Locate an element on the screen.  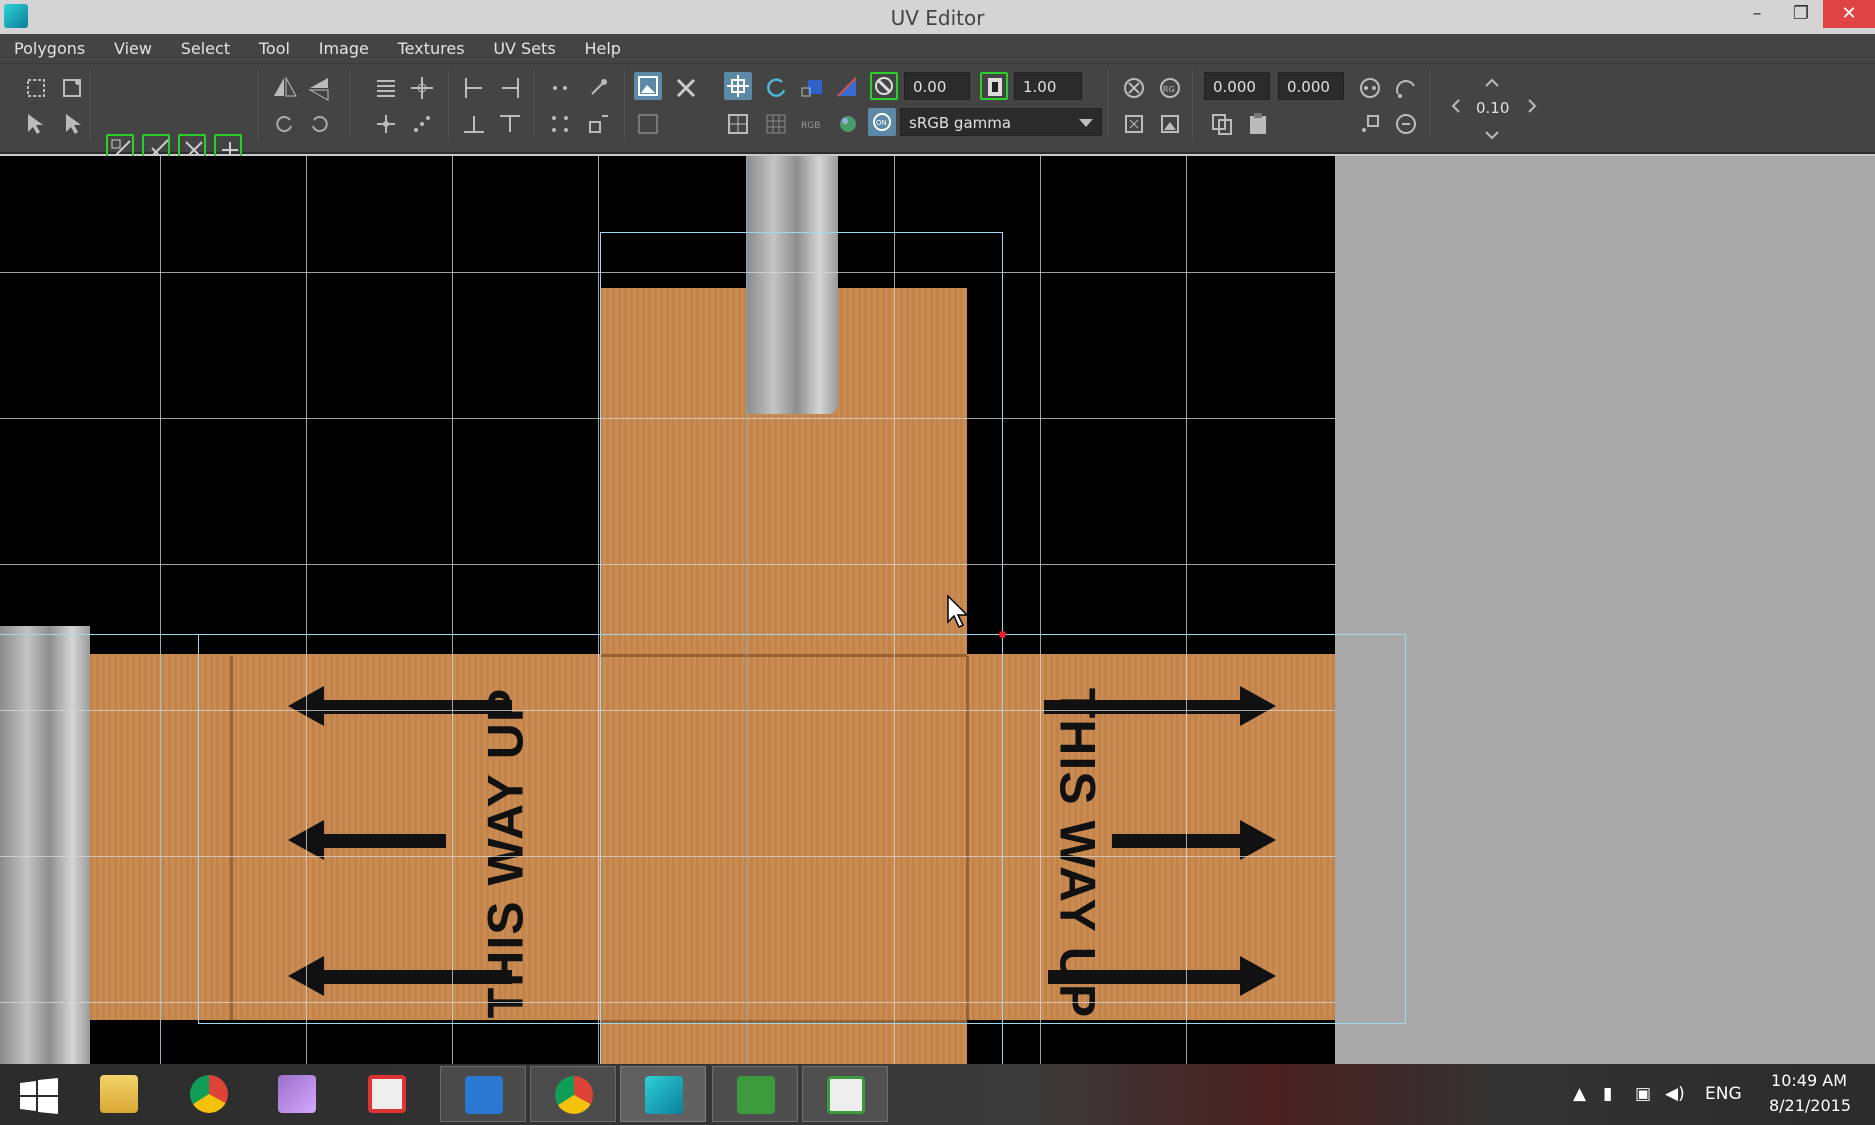
isolate-select-icon is located at coordinates (1134, 88).